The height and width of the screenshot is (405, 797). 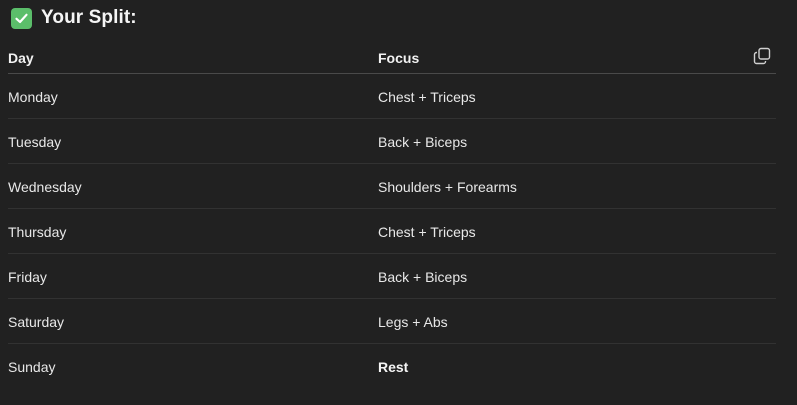 What do you see at coordinates (33, 97) in the screenshot?
I see `day-cell: Monday` at bounding box center [33, 97].